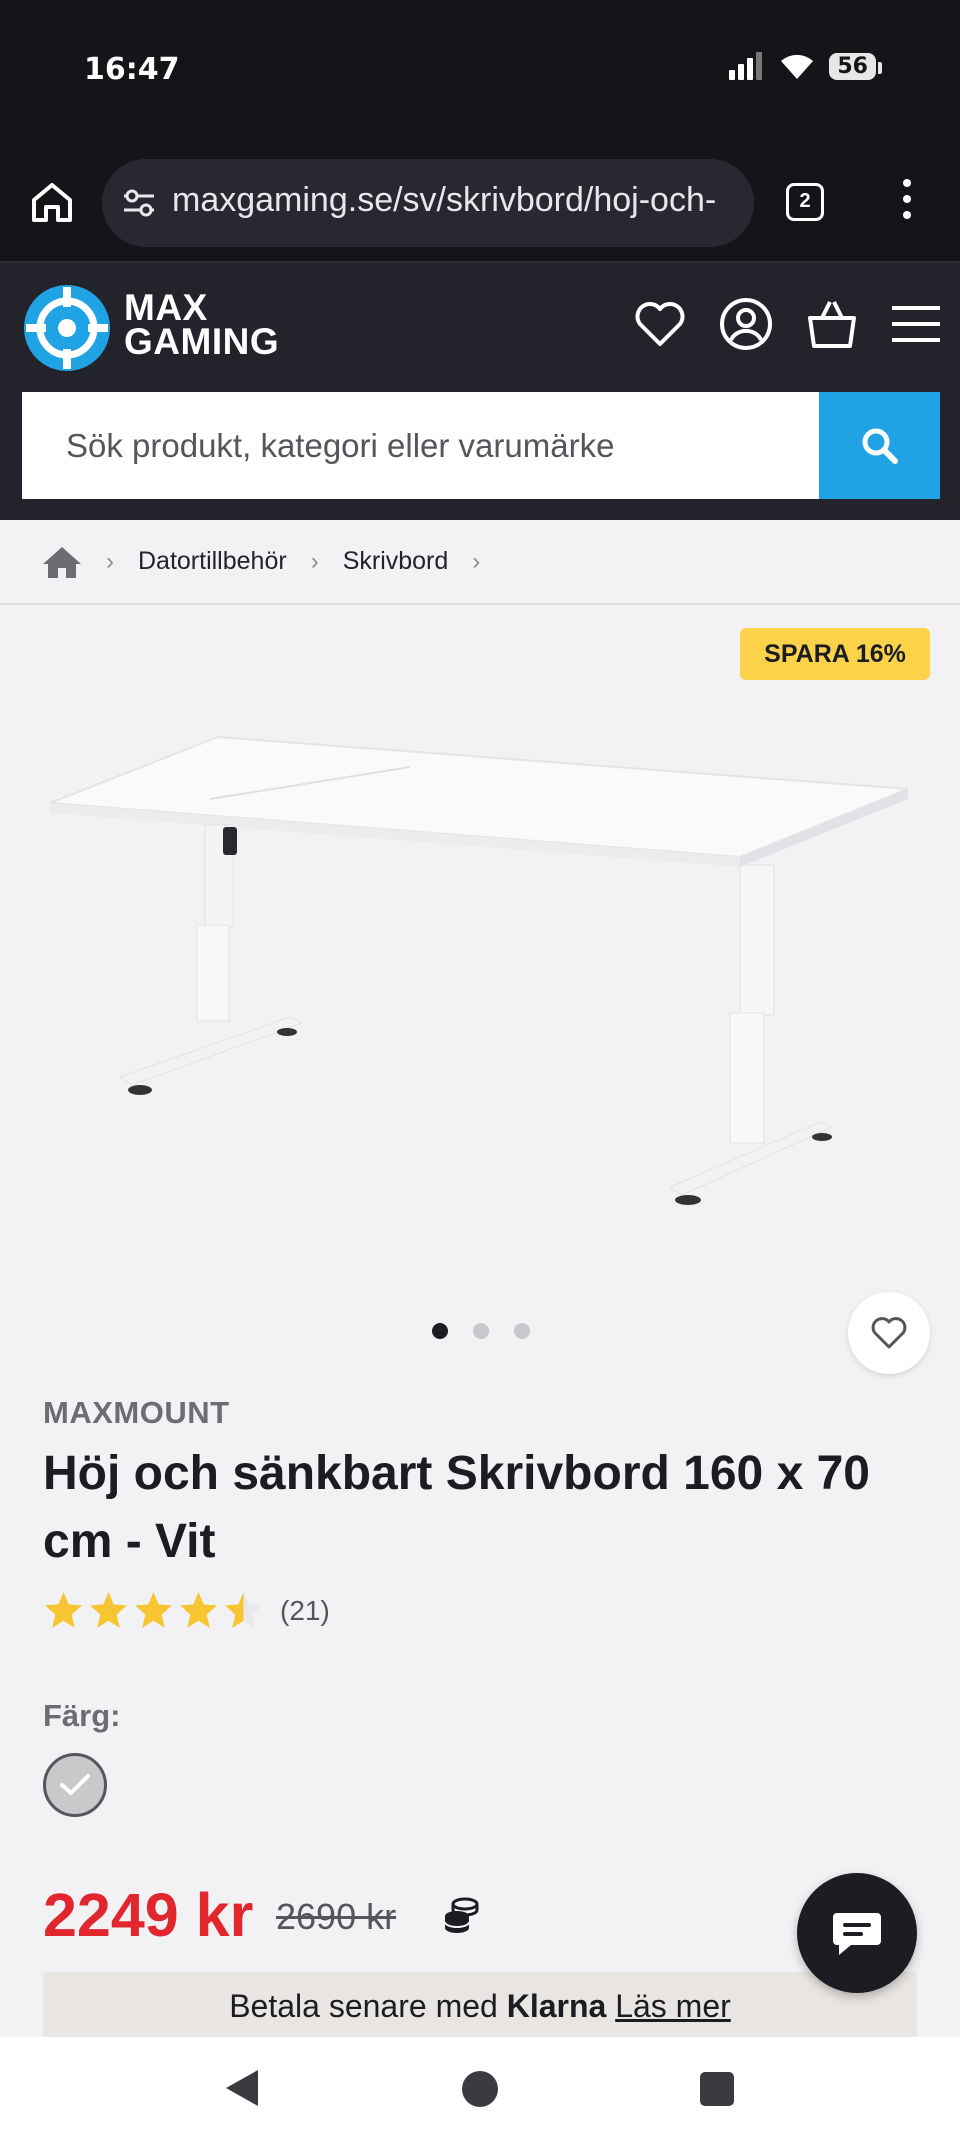 The height and width of the screenshot is (2137, 960). I want to click on maxgaming-logo-icon, so click(67, 328).